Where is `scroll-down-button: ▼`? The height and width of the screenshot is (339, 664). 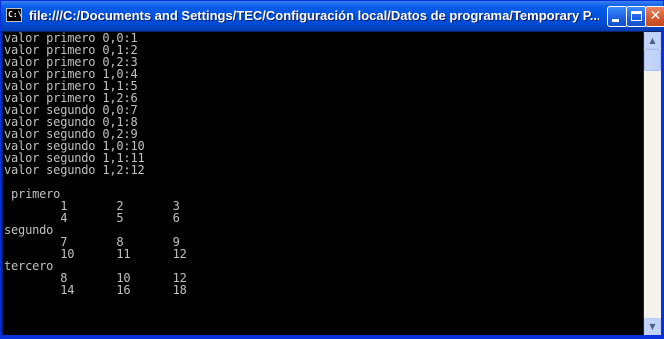 scroll-down-button: ▼ is located at coordinates (652, 326).